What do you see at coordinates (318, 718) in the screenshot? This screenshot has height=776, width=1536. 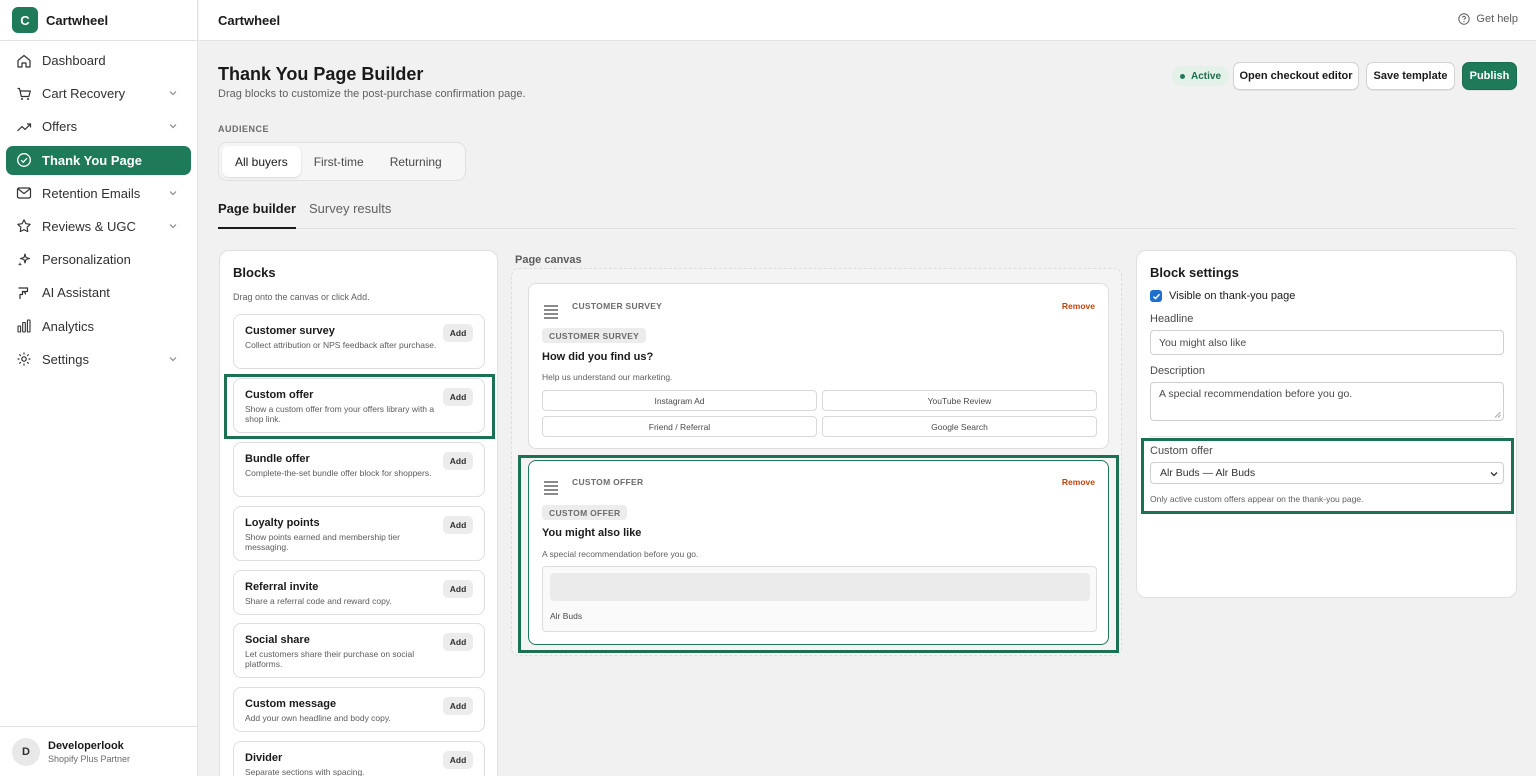 I see `block-description: Add your own headline and body copy.` at bounding box center [318, 718].